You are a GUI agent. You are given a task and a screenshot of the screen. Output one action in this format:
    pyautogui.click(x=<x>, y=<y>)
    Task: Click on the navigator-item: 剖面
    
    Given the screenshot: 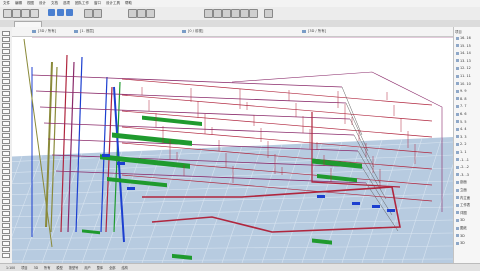 What is the action you would take?
    pyautogui.click(x=468, y=182)
    